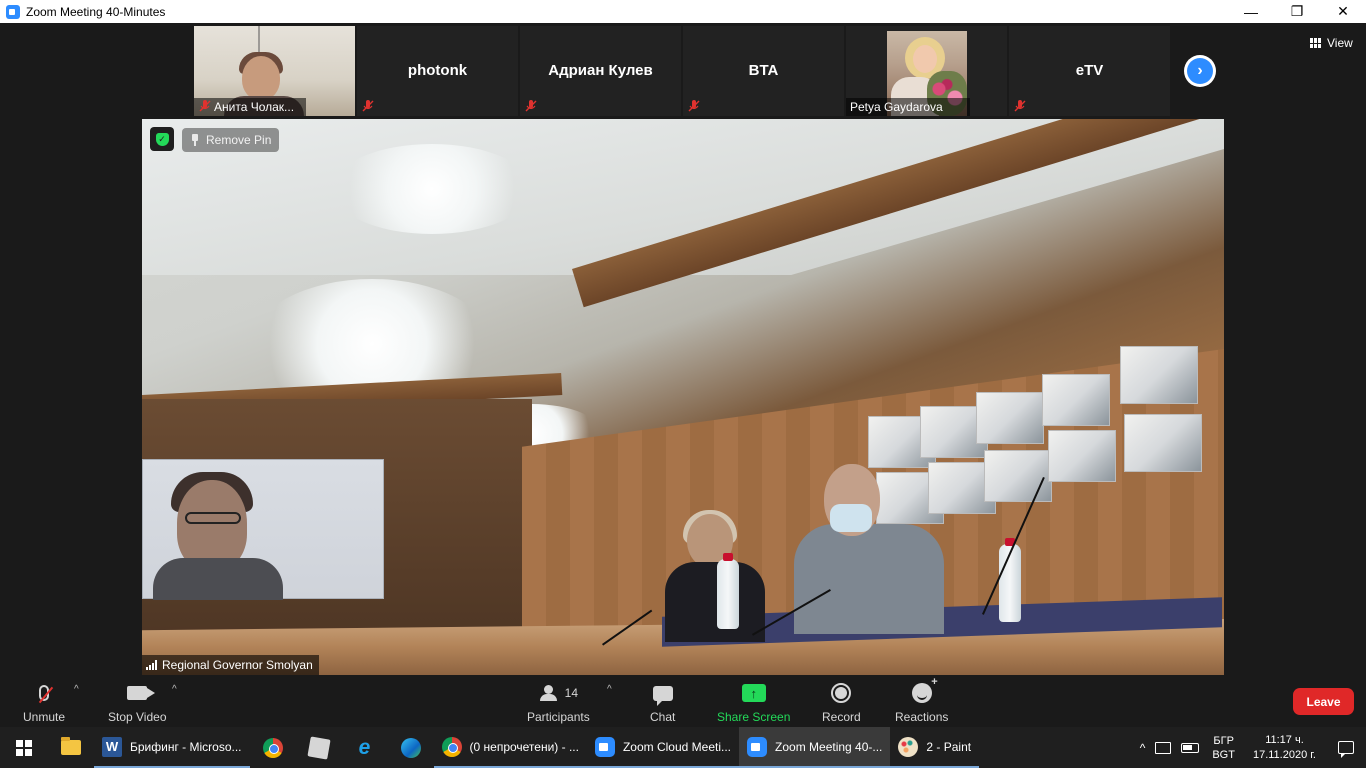 Image resolution: width=1366 pixels, height=768 pixels. What do you see at coordinates (753, 703) in the screenshot?
I see `share-screen-button: ↑ Share Screen` at bounding box center [753, 703].